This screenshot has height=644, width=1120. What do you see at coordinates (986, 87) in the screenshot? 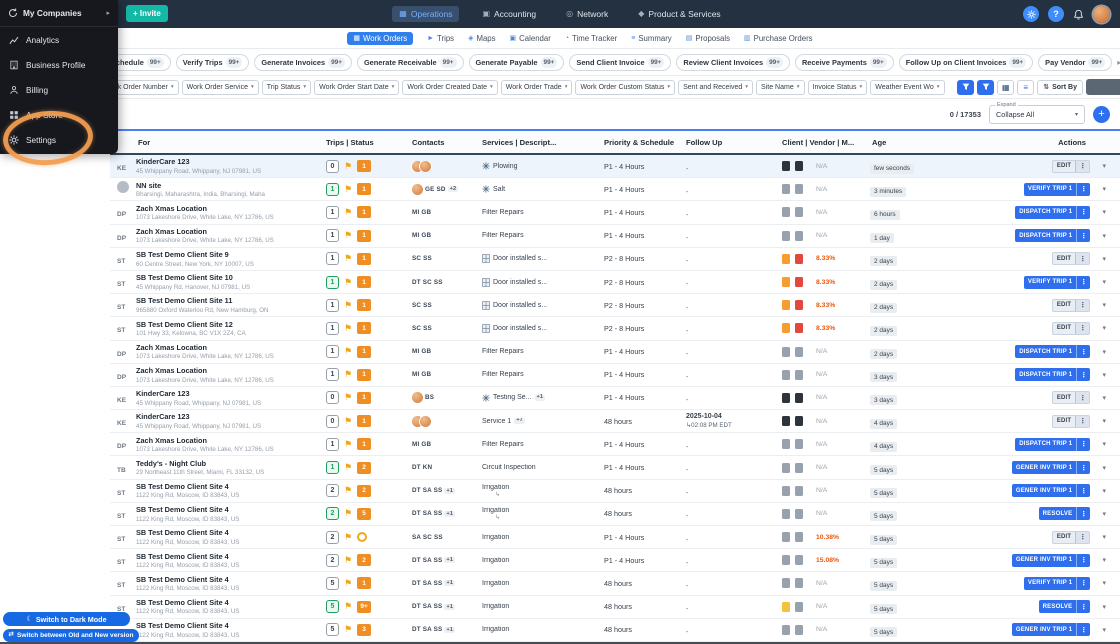
I see `filter-advanced-button` at bounding box center [986, 87].